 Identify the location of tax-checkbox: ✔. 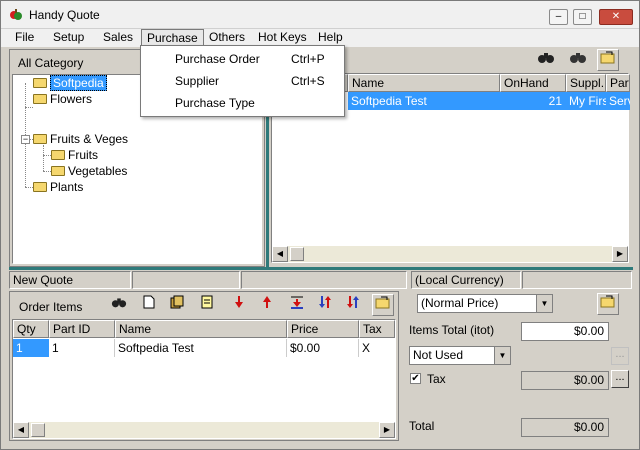
(415, 378).